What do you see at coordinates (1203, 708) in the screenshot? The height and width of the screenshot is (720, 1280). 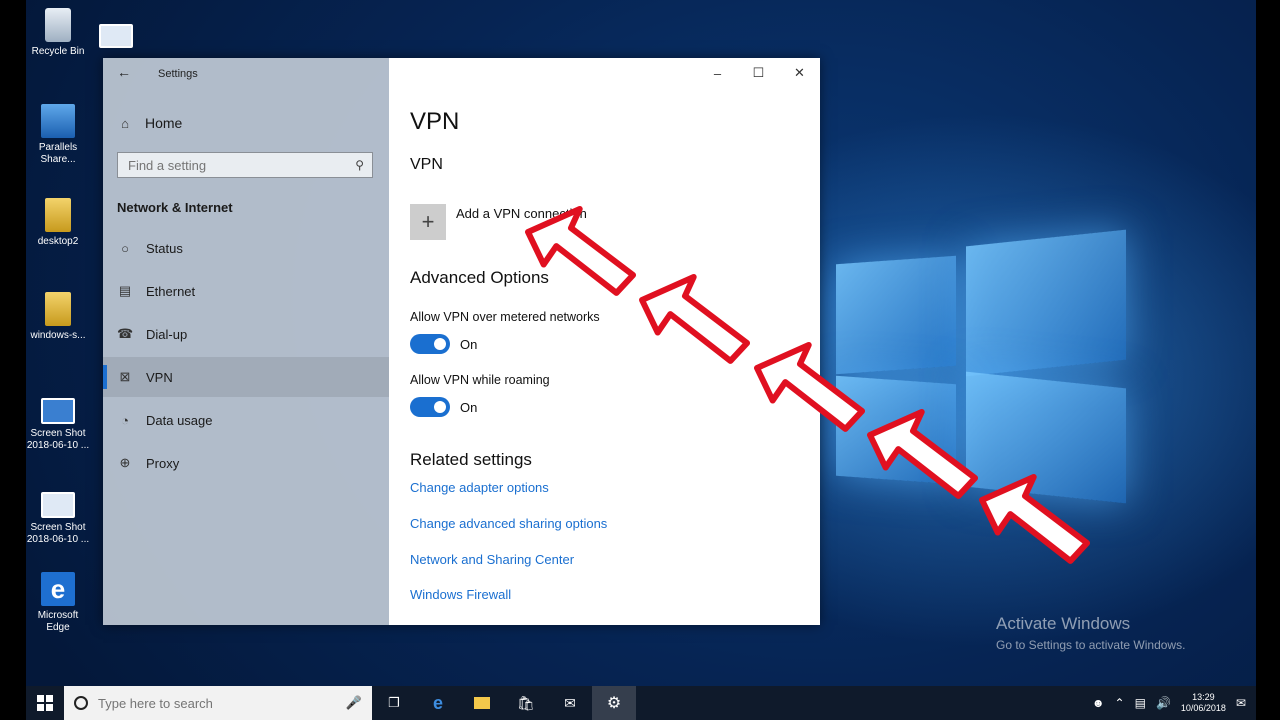 I see `clock-date: 10/06/2018` at bounding box center [1203, 708].